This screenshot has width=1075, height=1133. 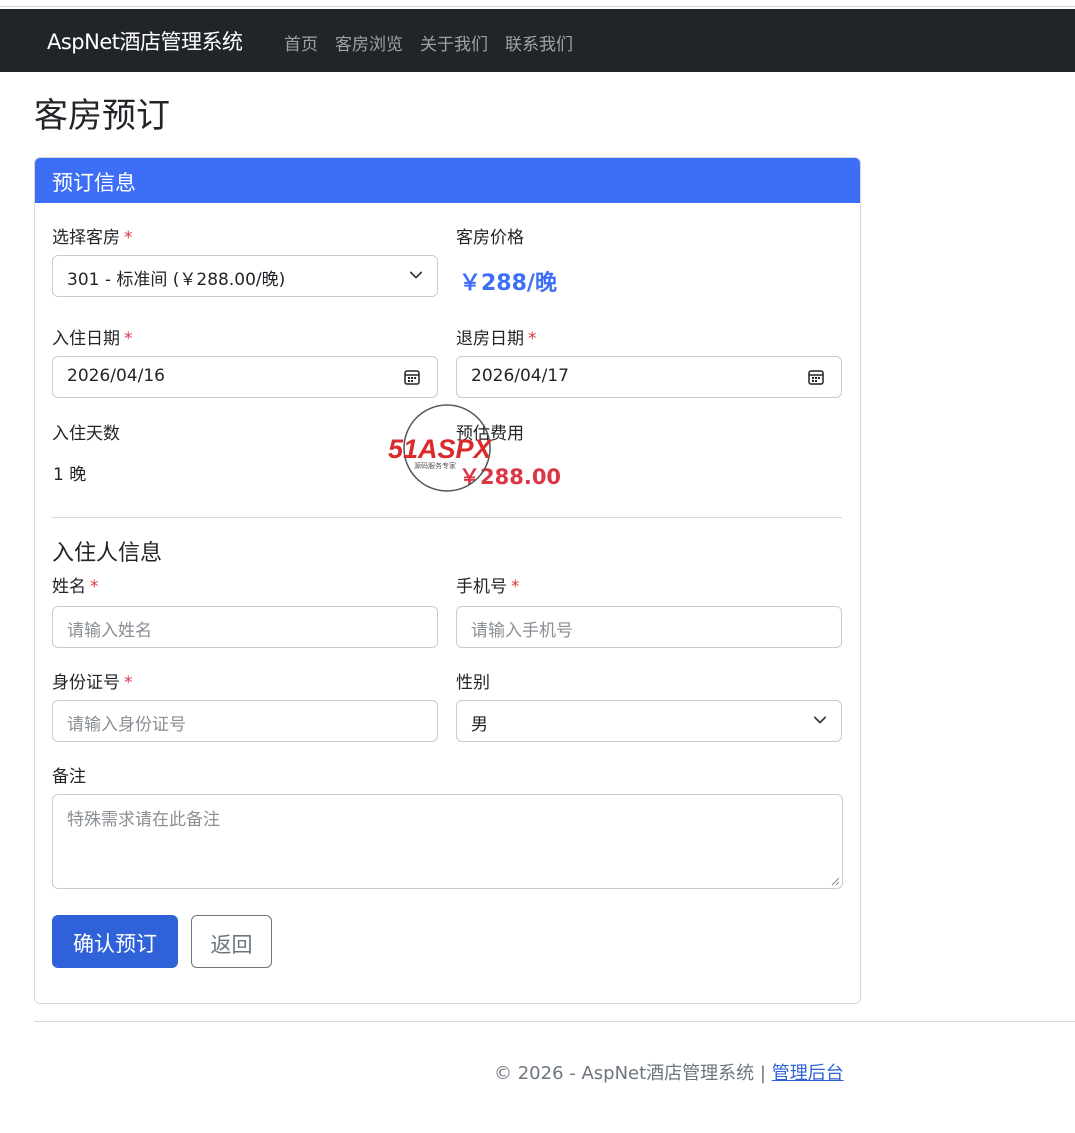 What do you see at coordinates (145, 41) in the screenshot?
I see `navbar-brand: AspNet酒店管理系统` at bounding box center [145, 41].